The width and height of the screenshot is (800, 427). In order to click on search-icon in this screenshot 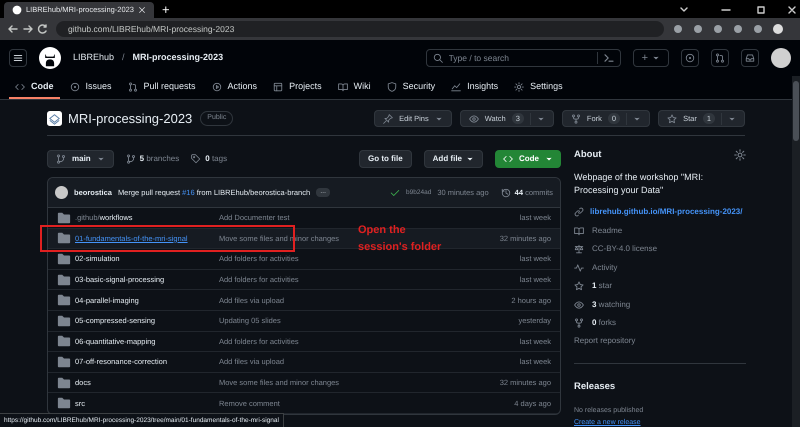, I will do `click(437, 58)`.